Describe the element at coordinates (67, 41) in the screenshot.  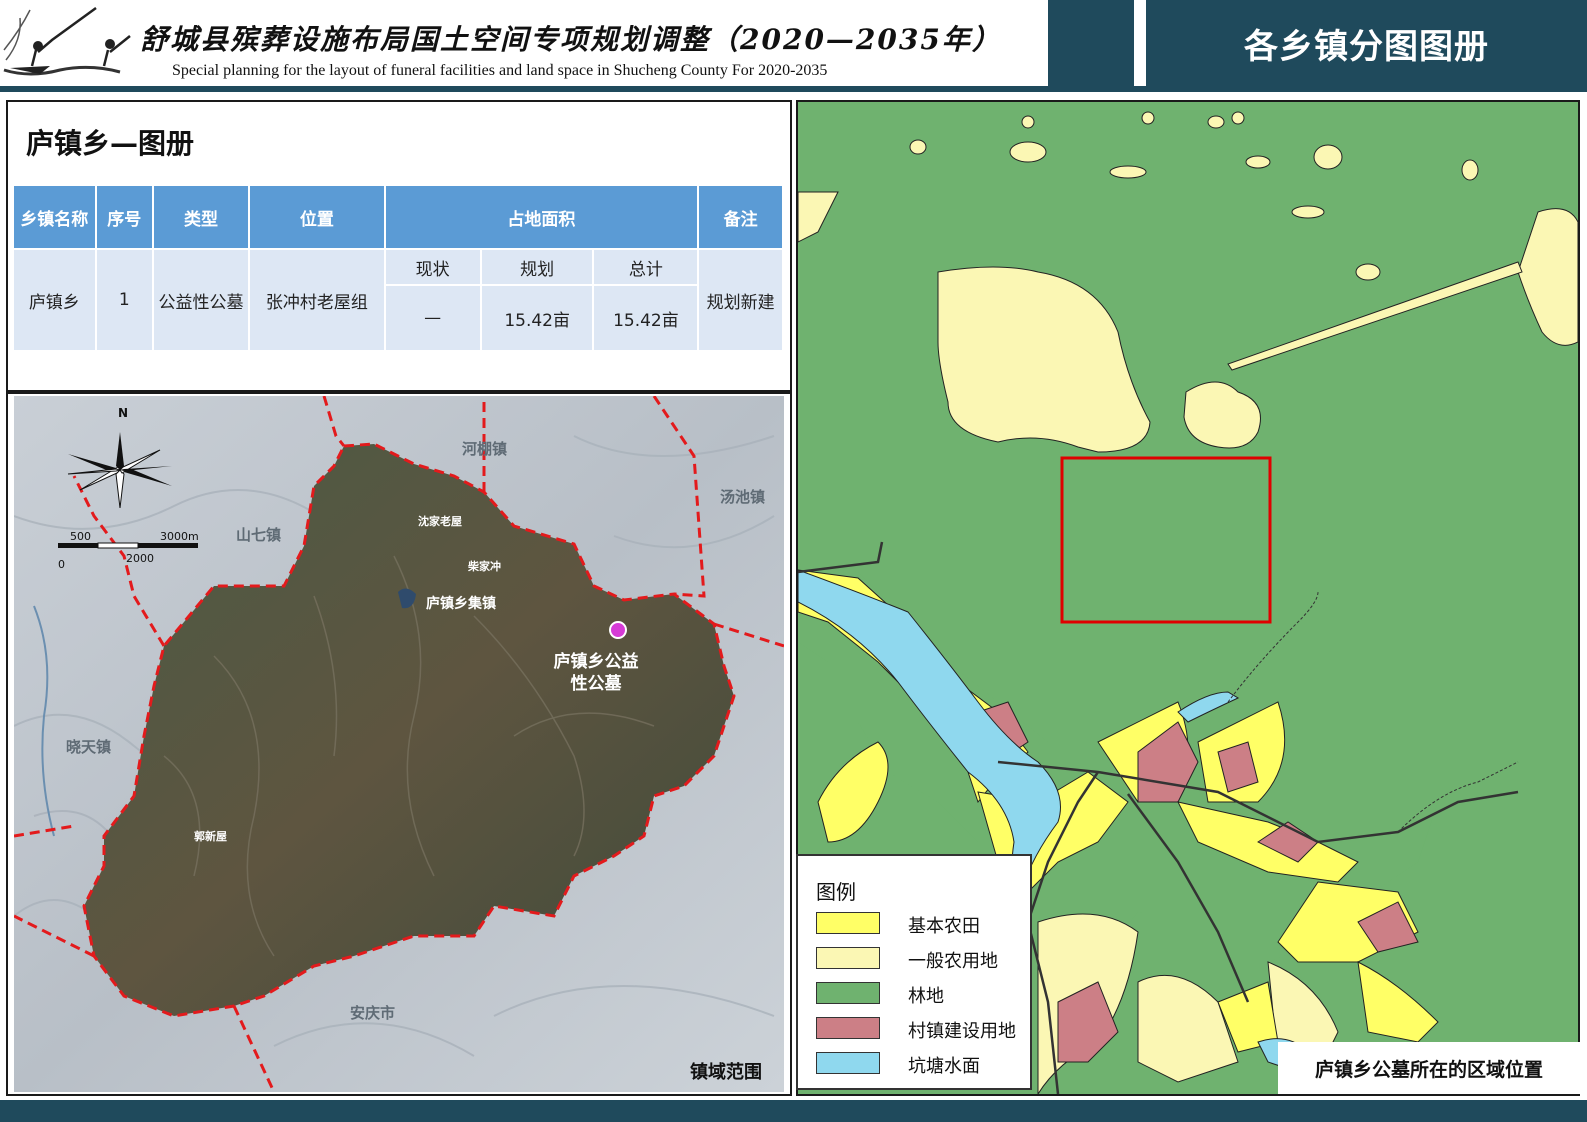
I see `fisherman-logo-icon` at that location.